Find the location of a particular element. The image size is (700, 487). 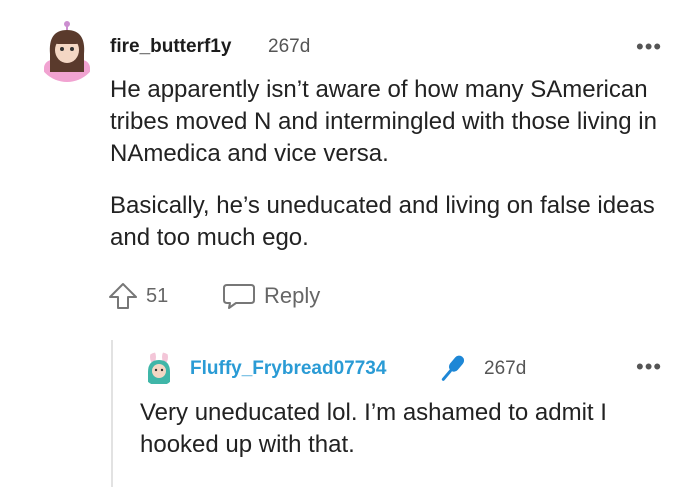

avatar is located at coordinates (67, 51).